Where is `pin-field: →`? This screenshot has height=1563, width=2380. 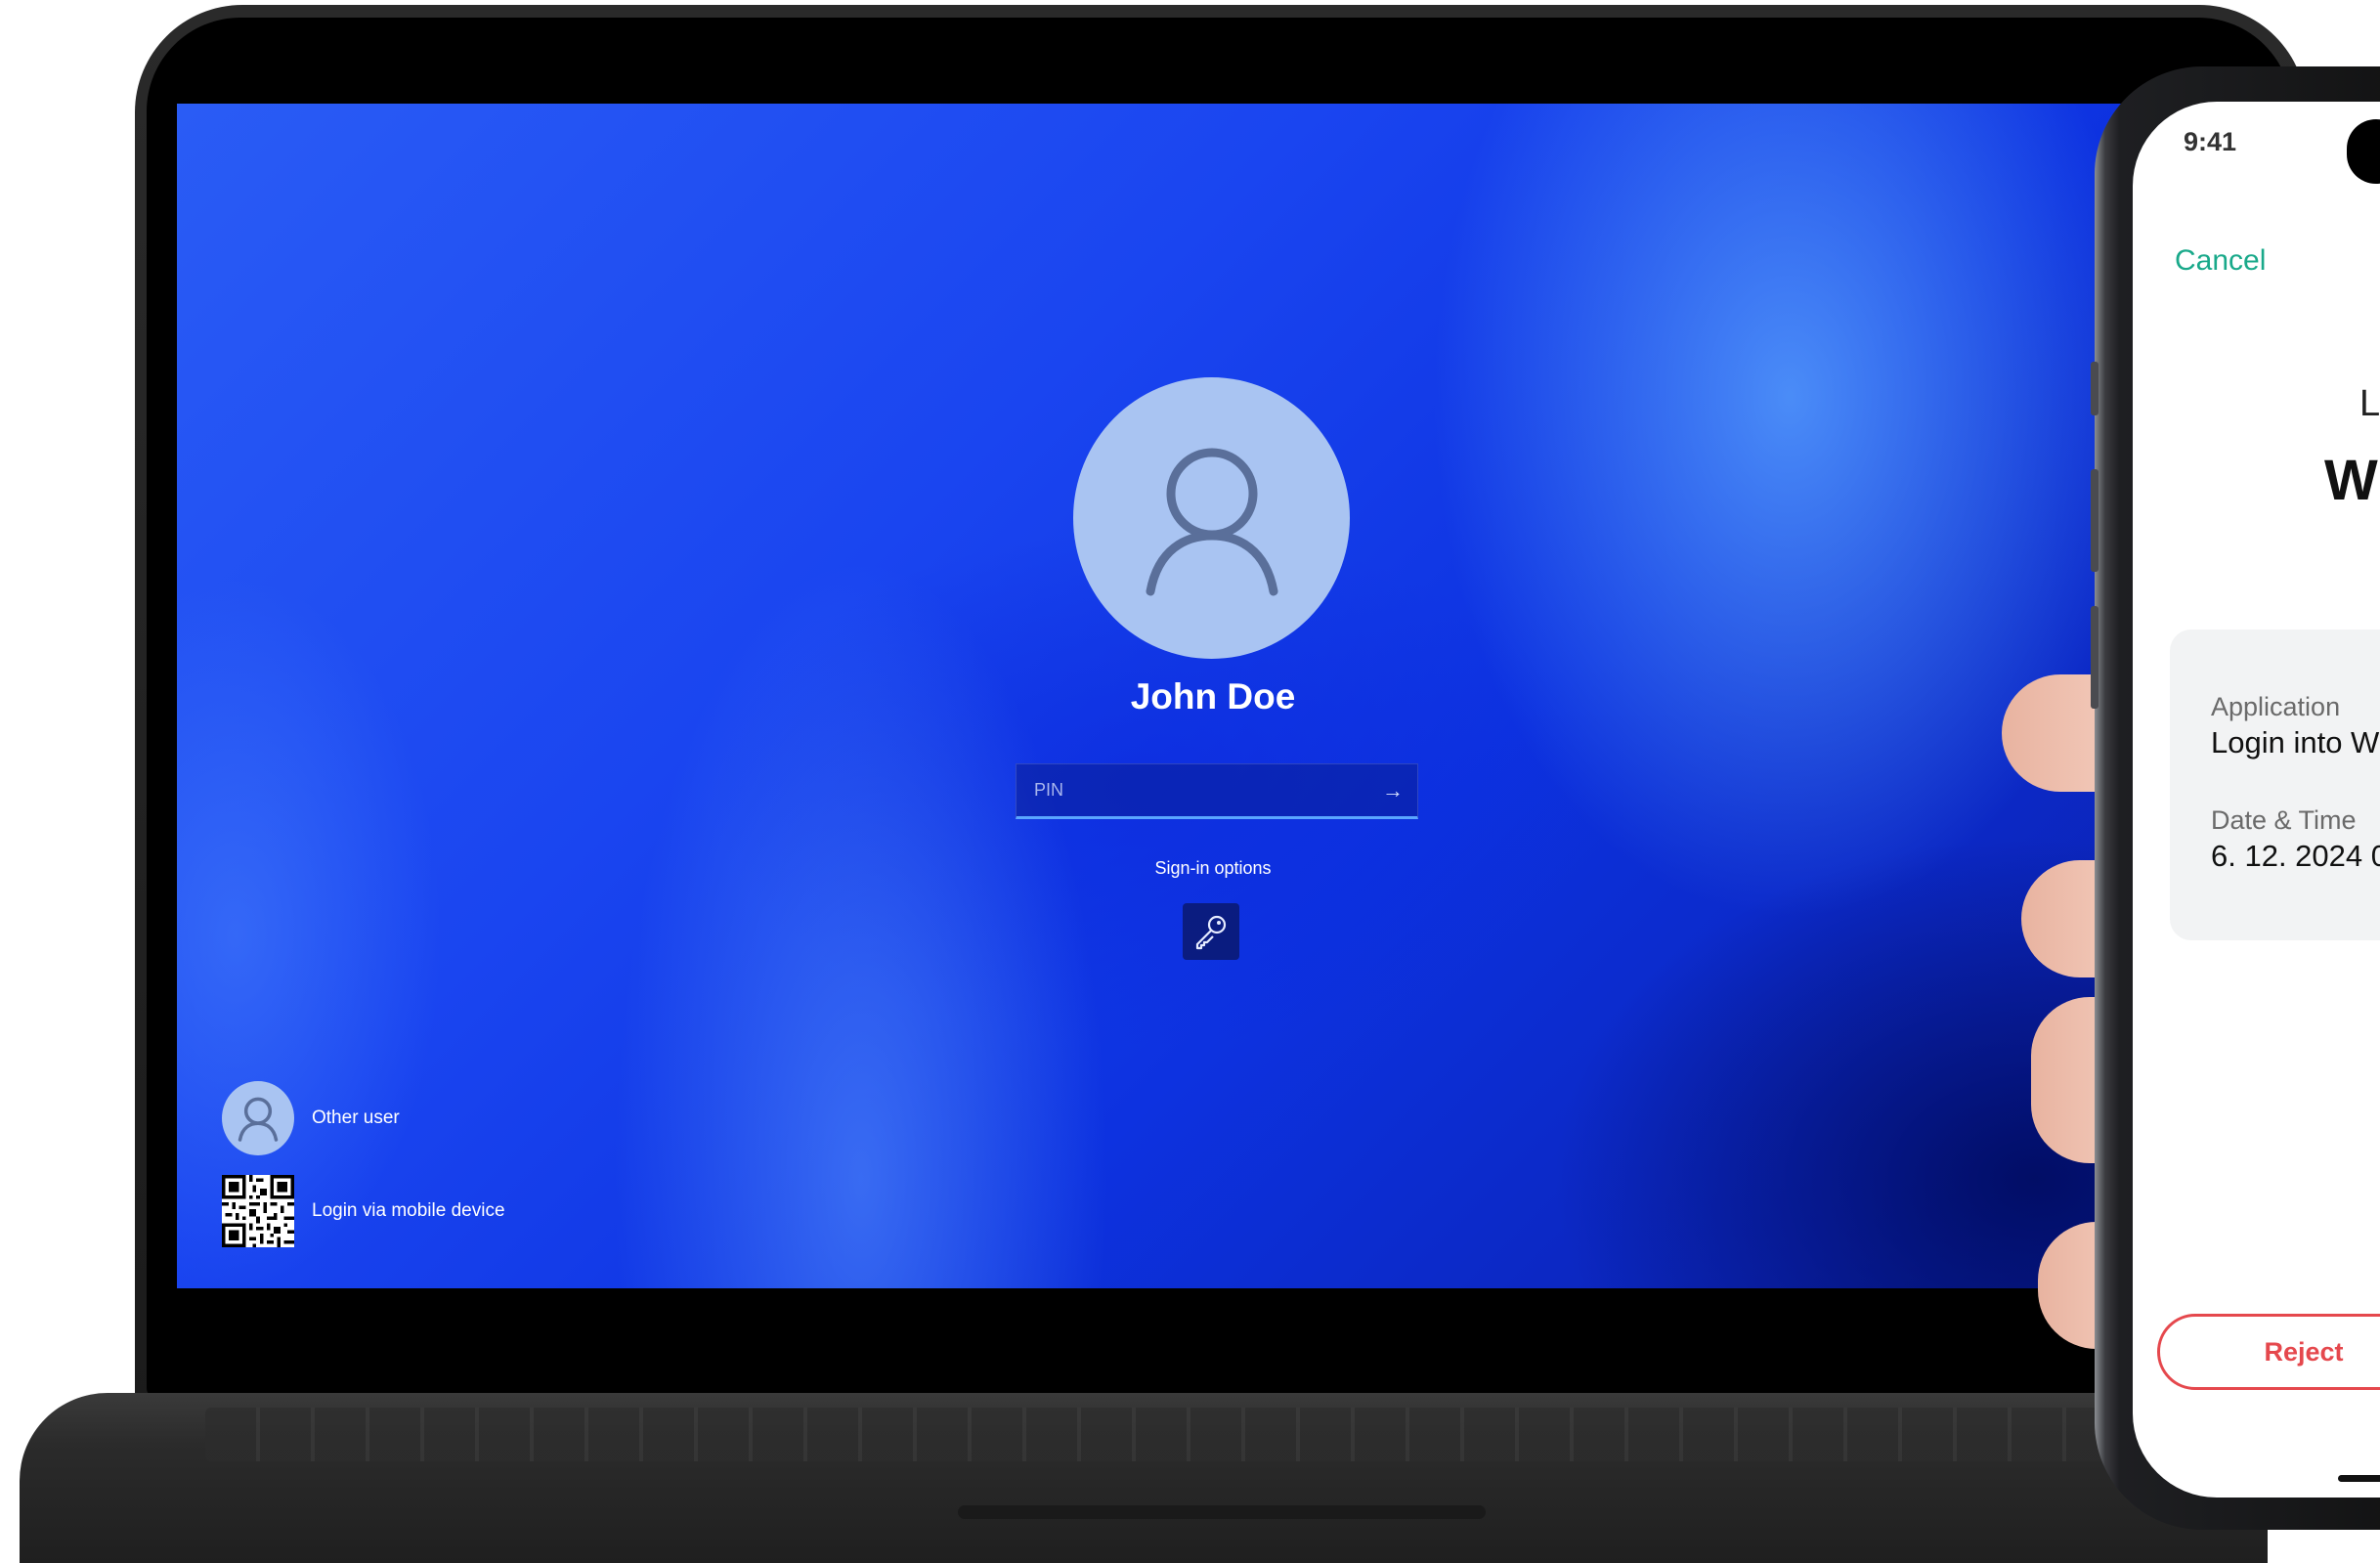
pin-field: → is located at coordinates (1217, 791).